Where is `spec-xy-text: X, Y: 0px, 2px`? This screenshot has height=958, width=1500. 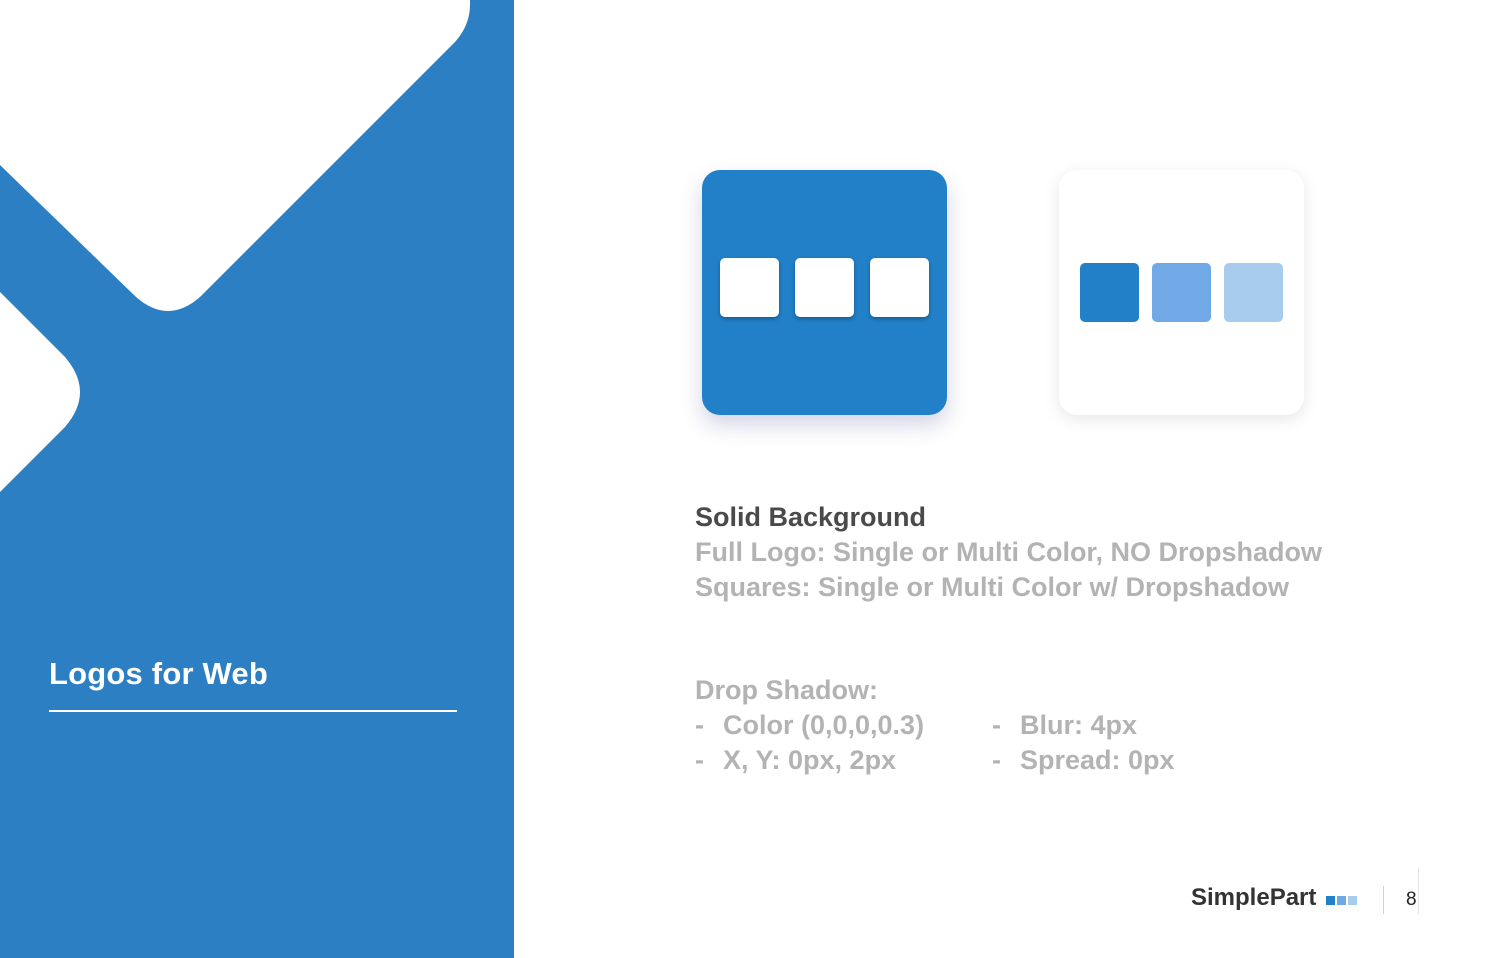
spec-xy-text: X, Y: 0px, 2px is located at coordinates (810, 760).